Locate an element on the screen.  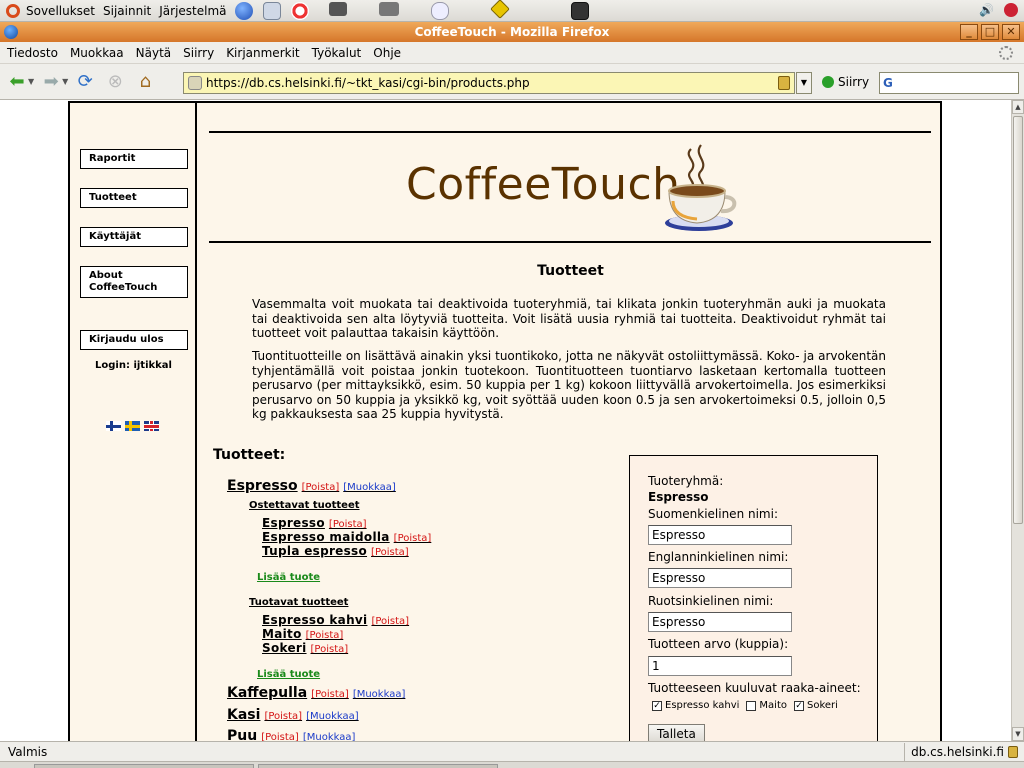
ubuntu-logo-icon is located at coordinates (13, 10).